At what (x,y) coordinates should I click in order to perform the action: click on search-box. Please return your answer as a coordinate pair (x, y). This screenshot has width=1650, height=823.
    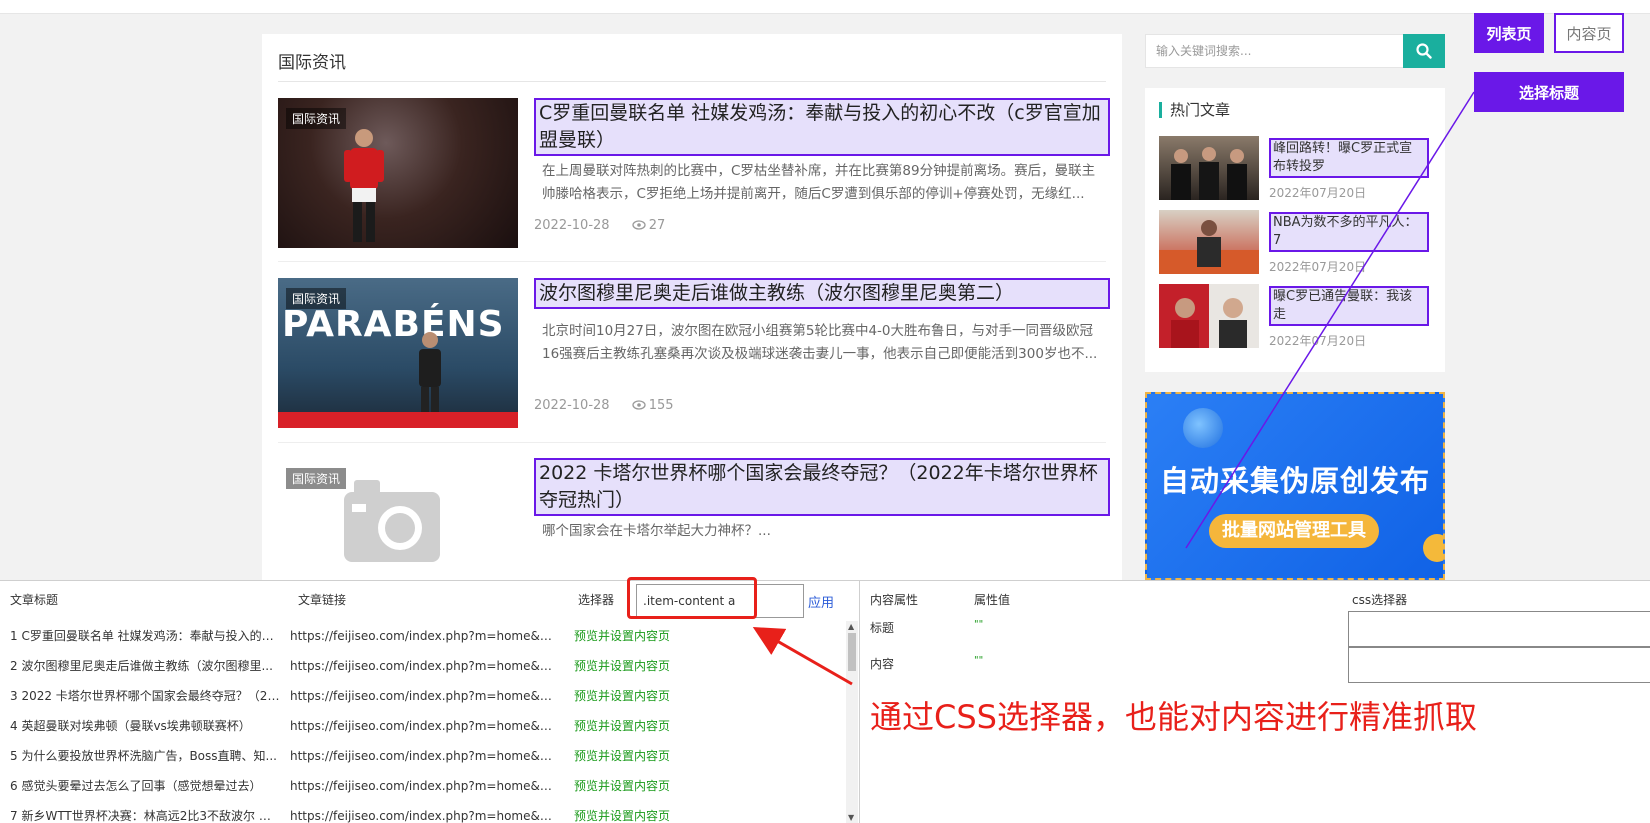
    Looking at the image, I should click on (1295, 51).